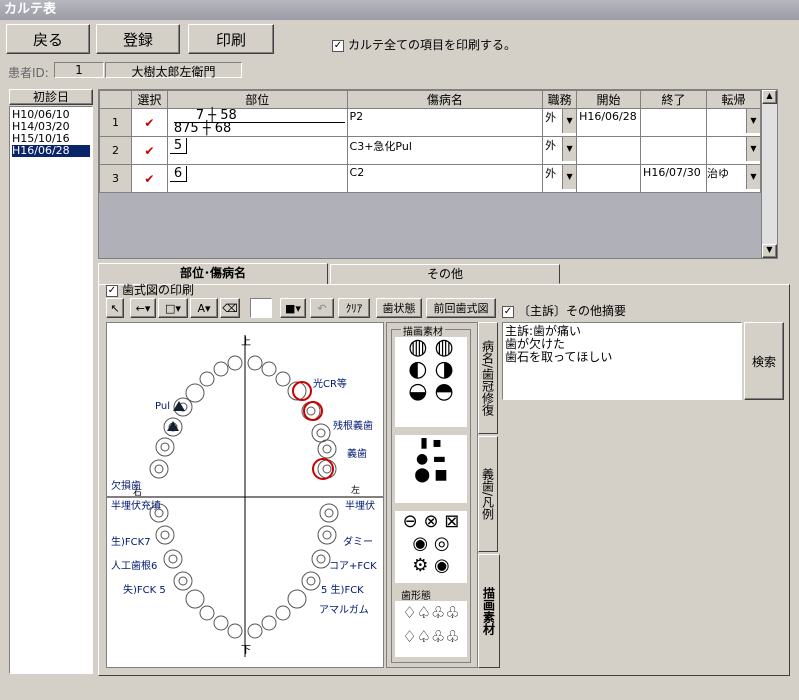 The height and width of the screenshot is (700, 799). Describe the element at coordinates (431, 459) in the screenshot. I see `fill-shape-icon: ● ▬` at that location.